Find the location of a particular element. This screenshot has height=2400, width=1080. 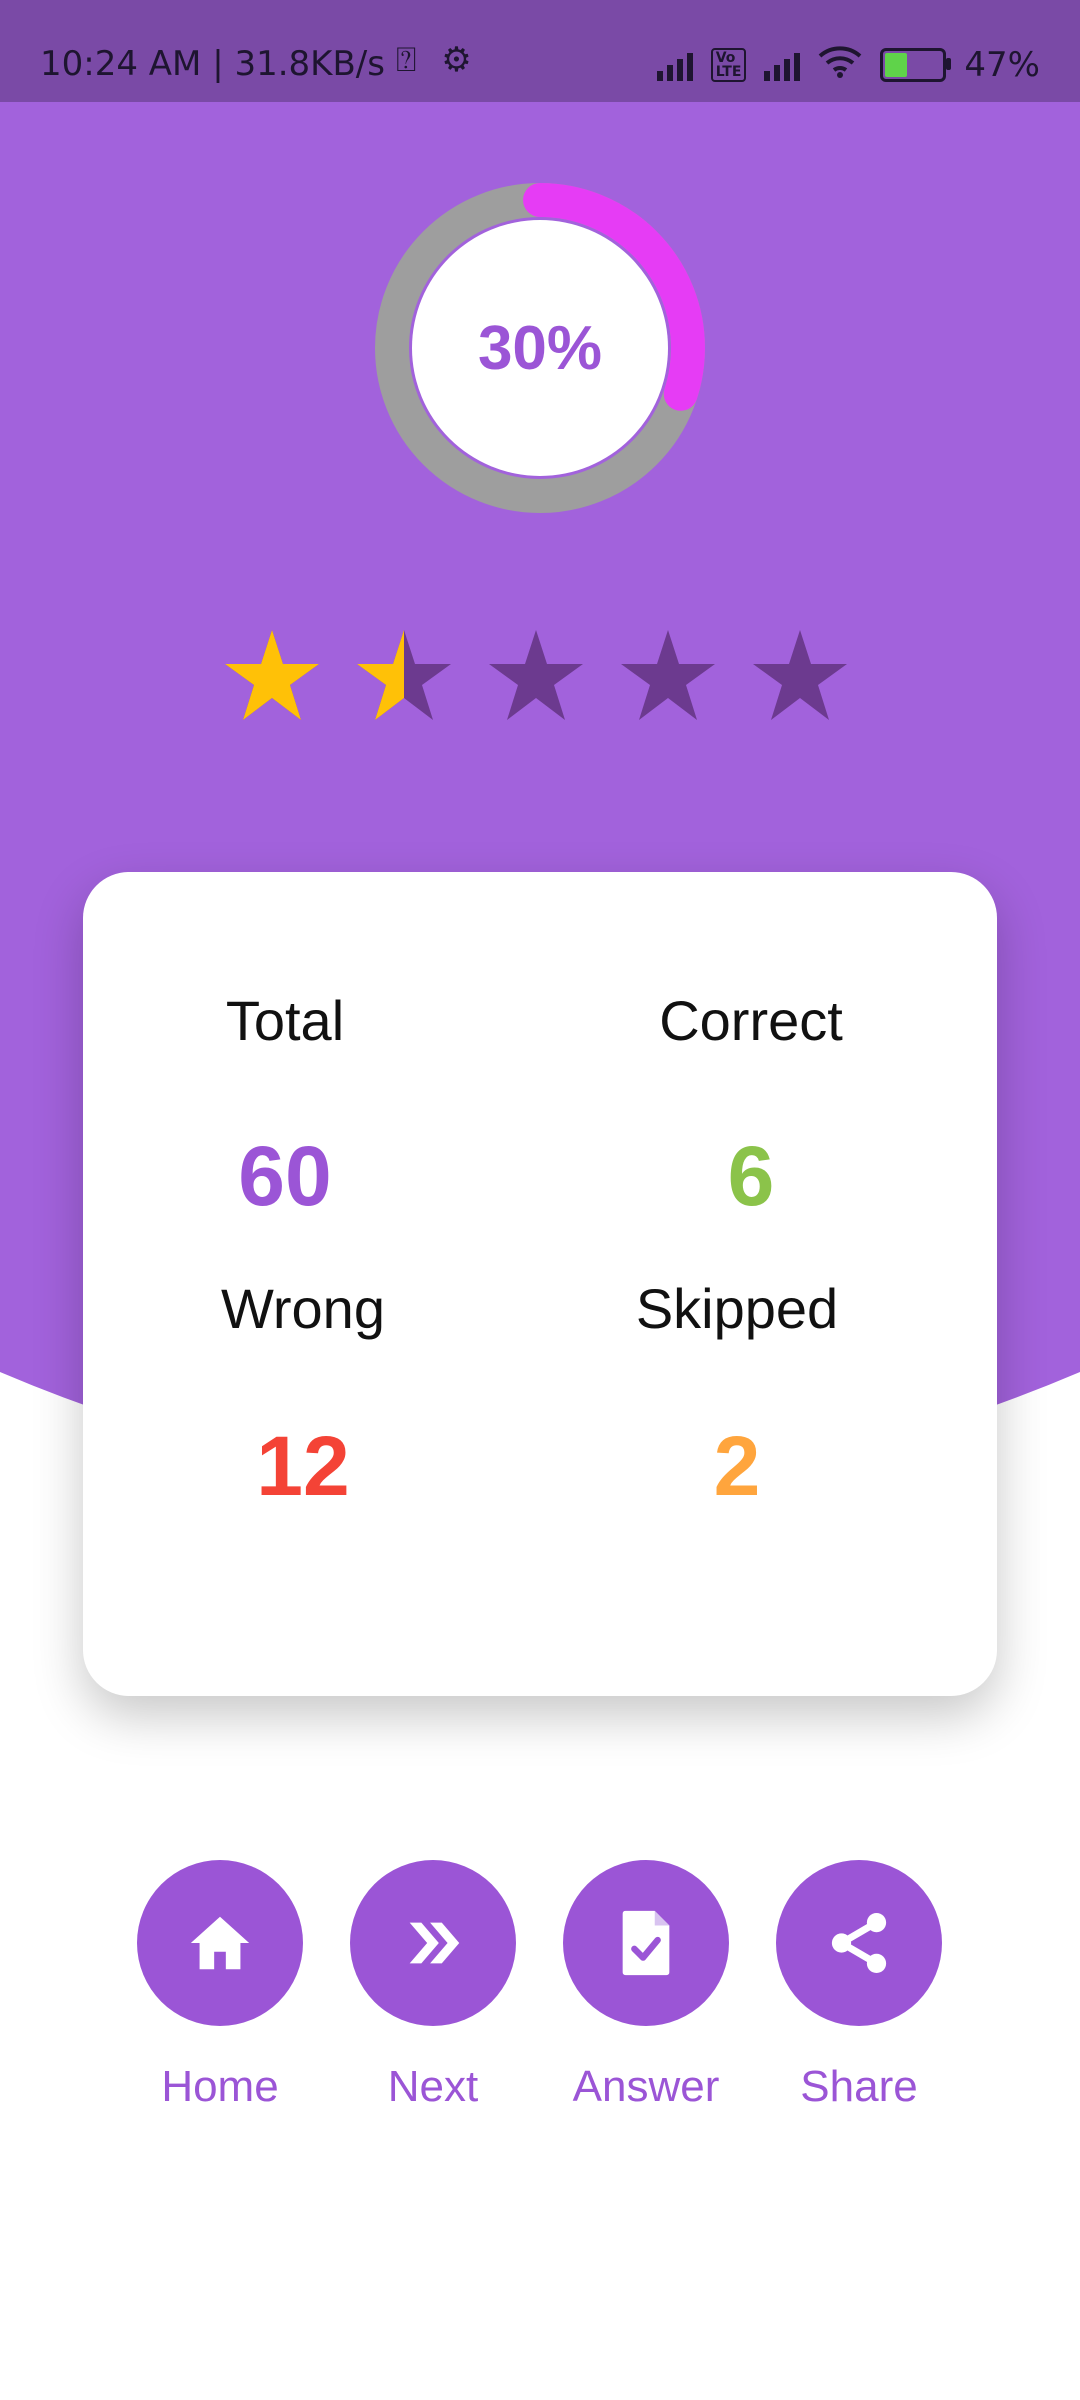

total-label: Total is located at coordinates (285, 1020).